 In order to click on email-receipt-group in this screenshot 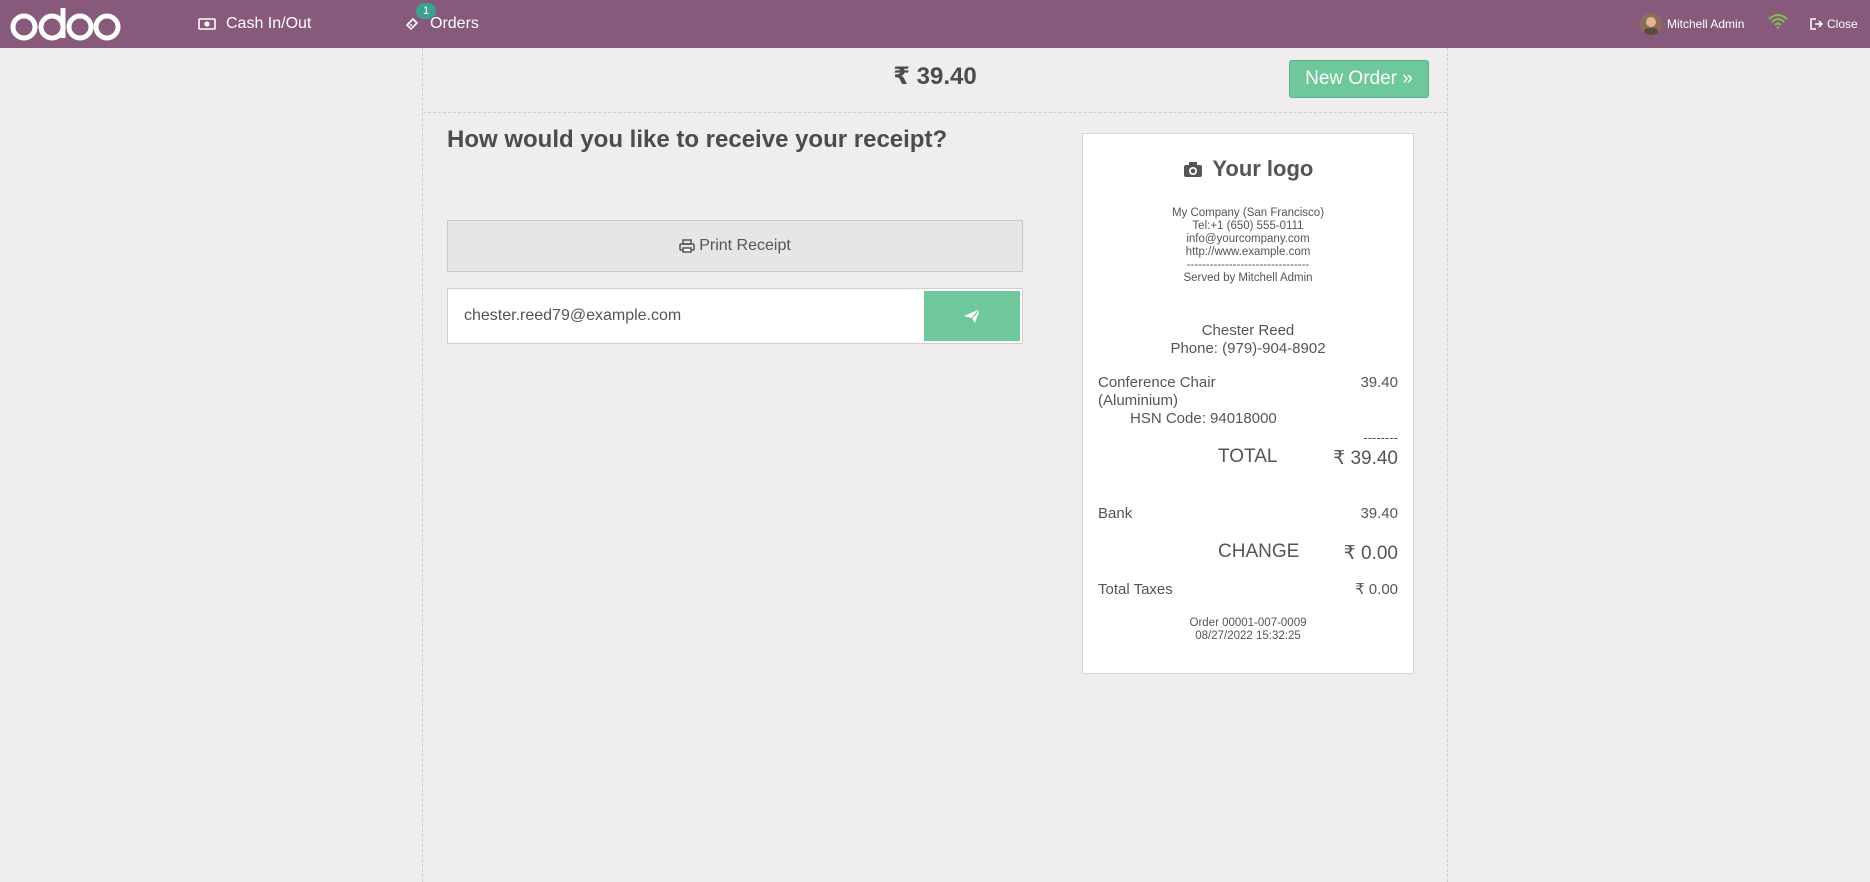, I will do `click(735, 316)`.